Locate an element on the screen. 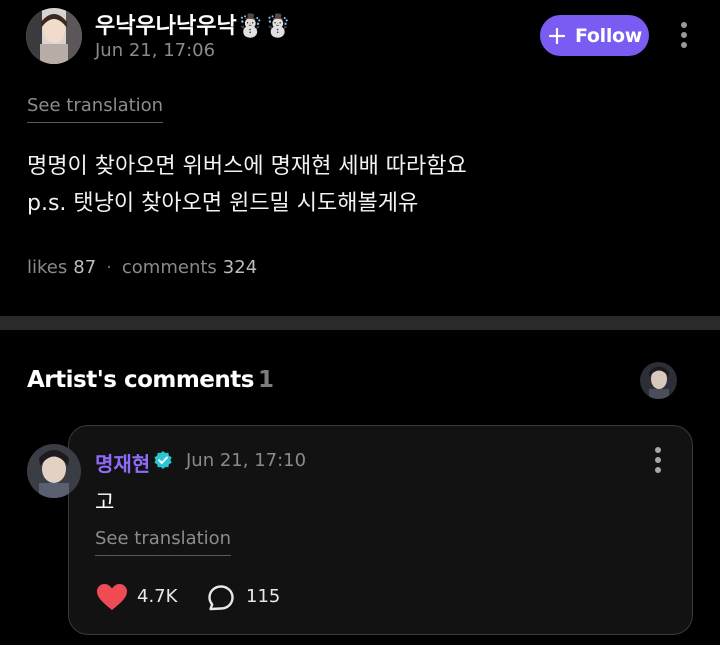 This screenshot has height=645, width=720. plus-icon is located at coordinates (557, 35).